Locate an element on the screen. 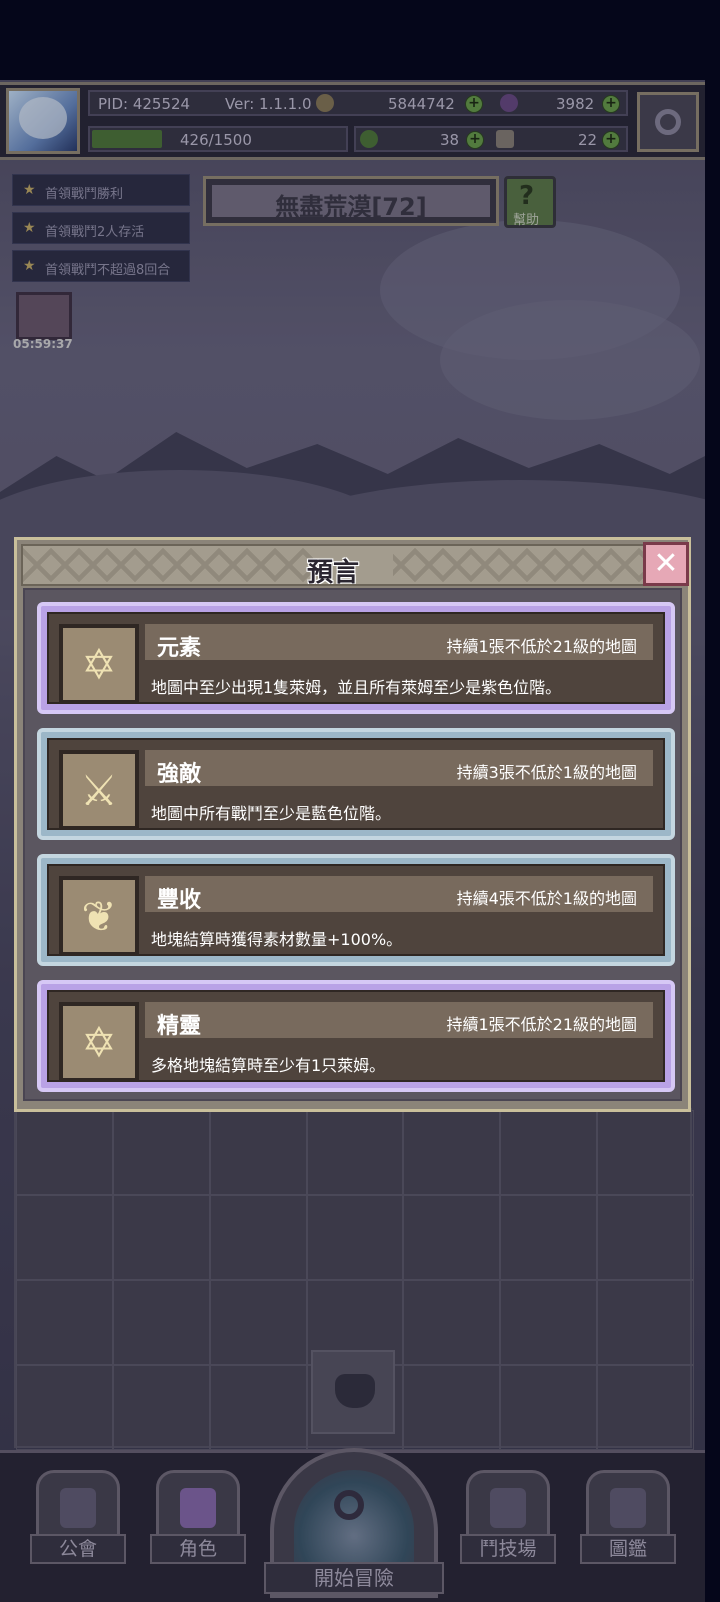  prophecy-name: 豐收 is located at coordinates (179, 900).